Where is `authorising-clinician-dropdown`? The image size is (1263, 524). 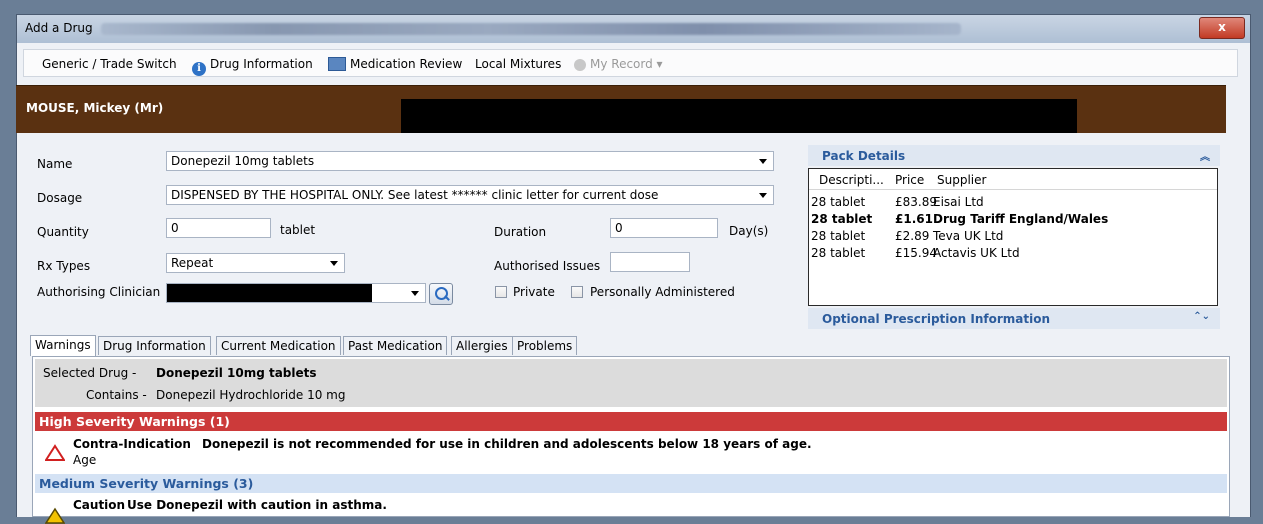
authorising-clinician-dropdown is located at coordinates (296, 293).